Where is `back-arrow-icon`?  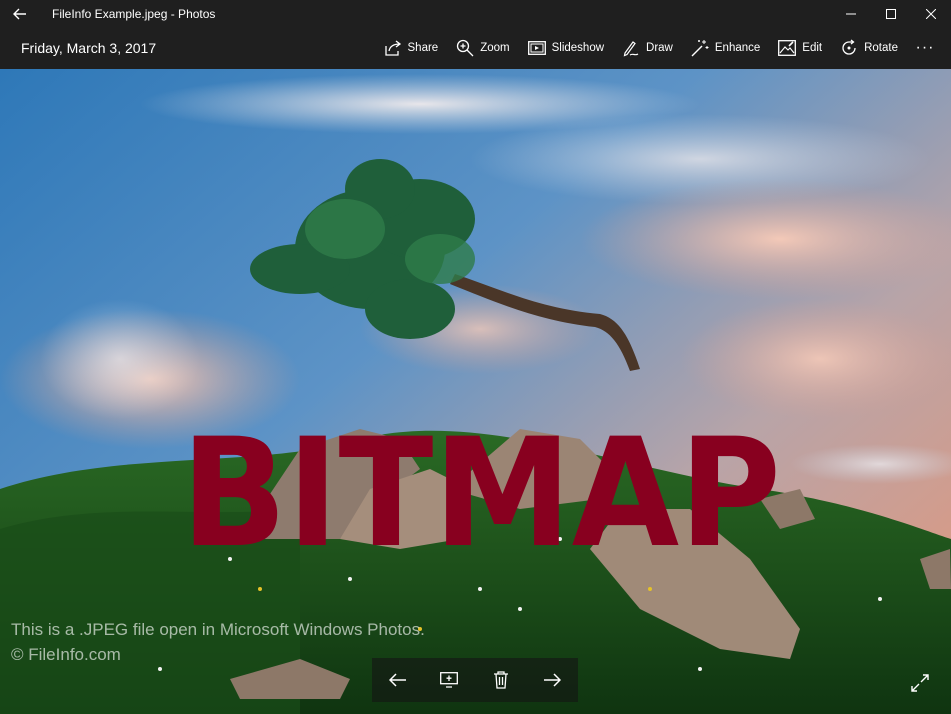
back-arrow-icon is located at coordinates (19, 13).